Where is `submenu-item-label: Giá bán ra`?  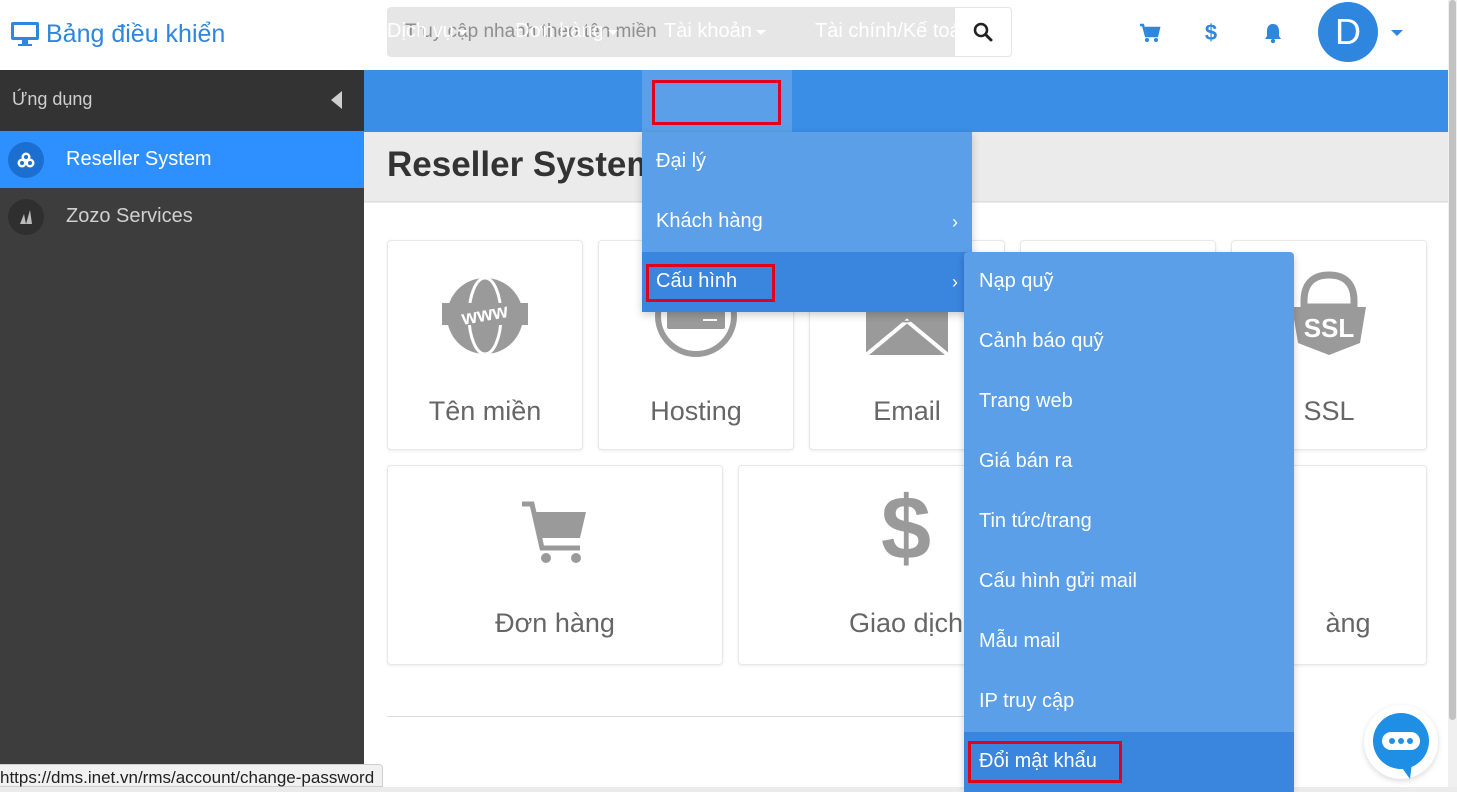
submenu-item-label: Giá bán ra is located at coordinates (1026, 461).